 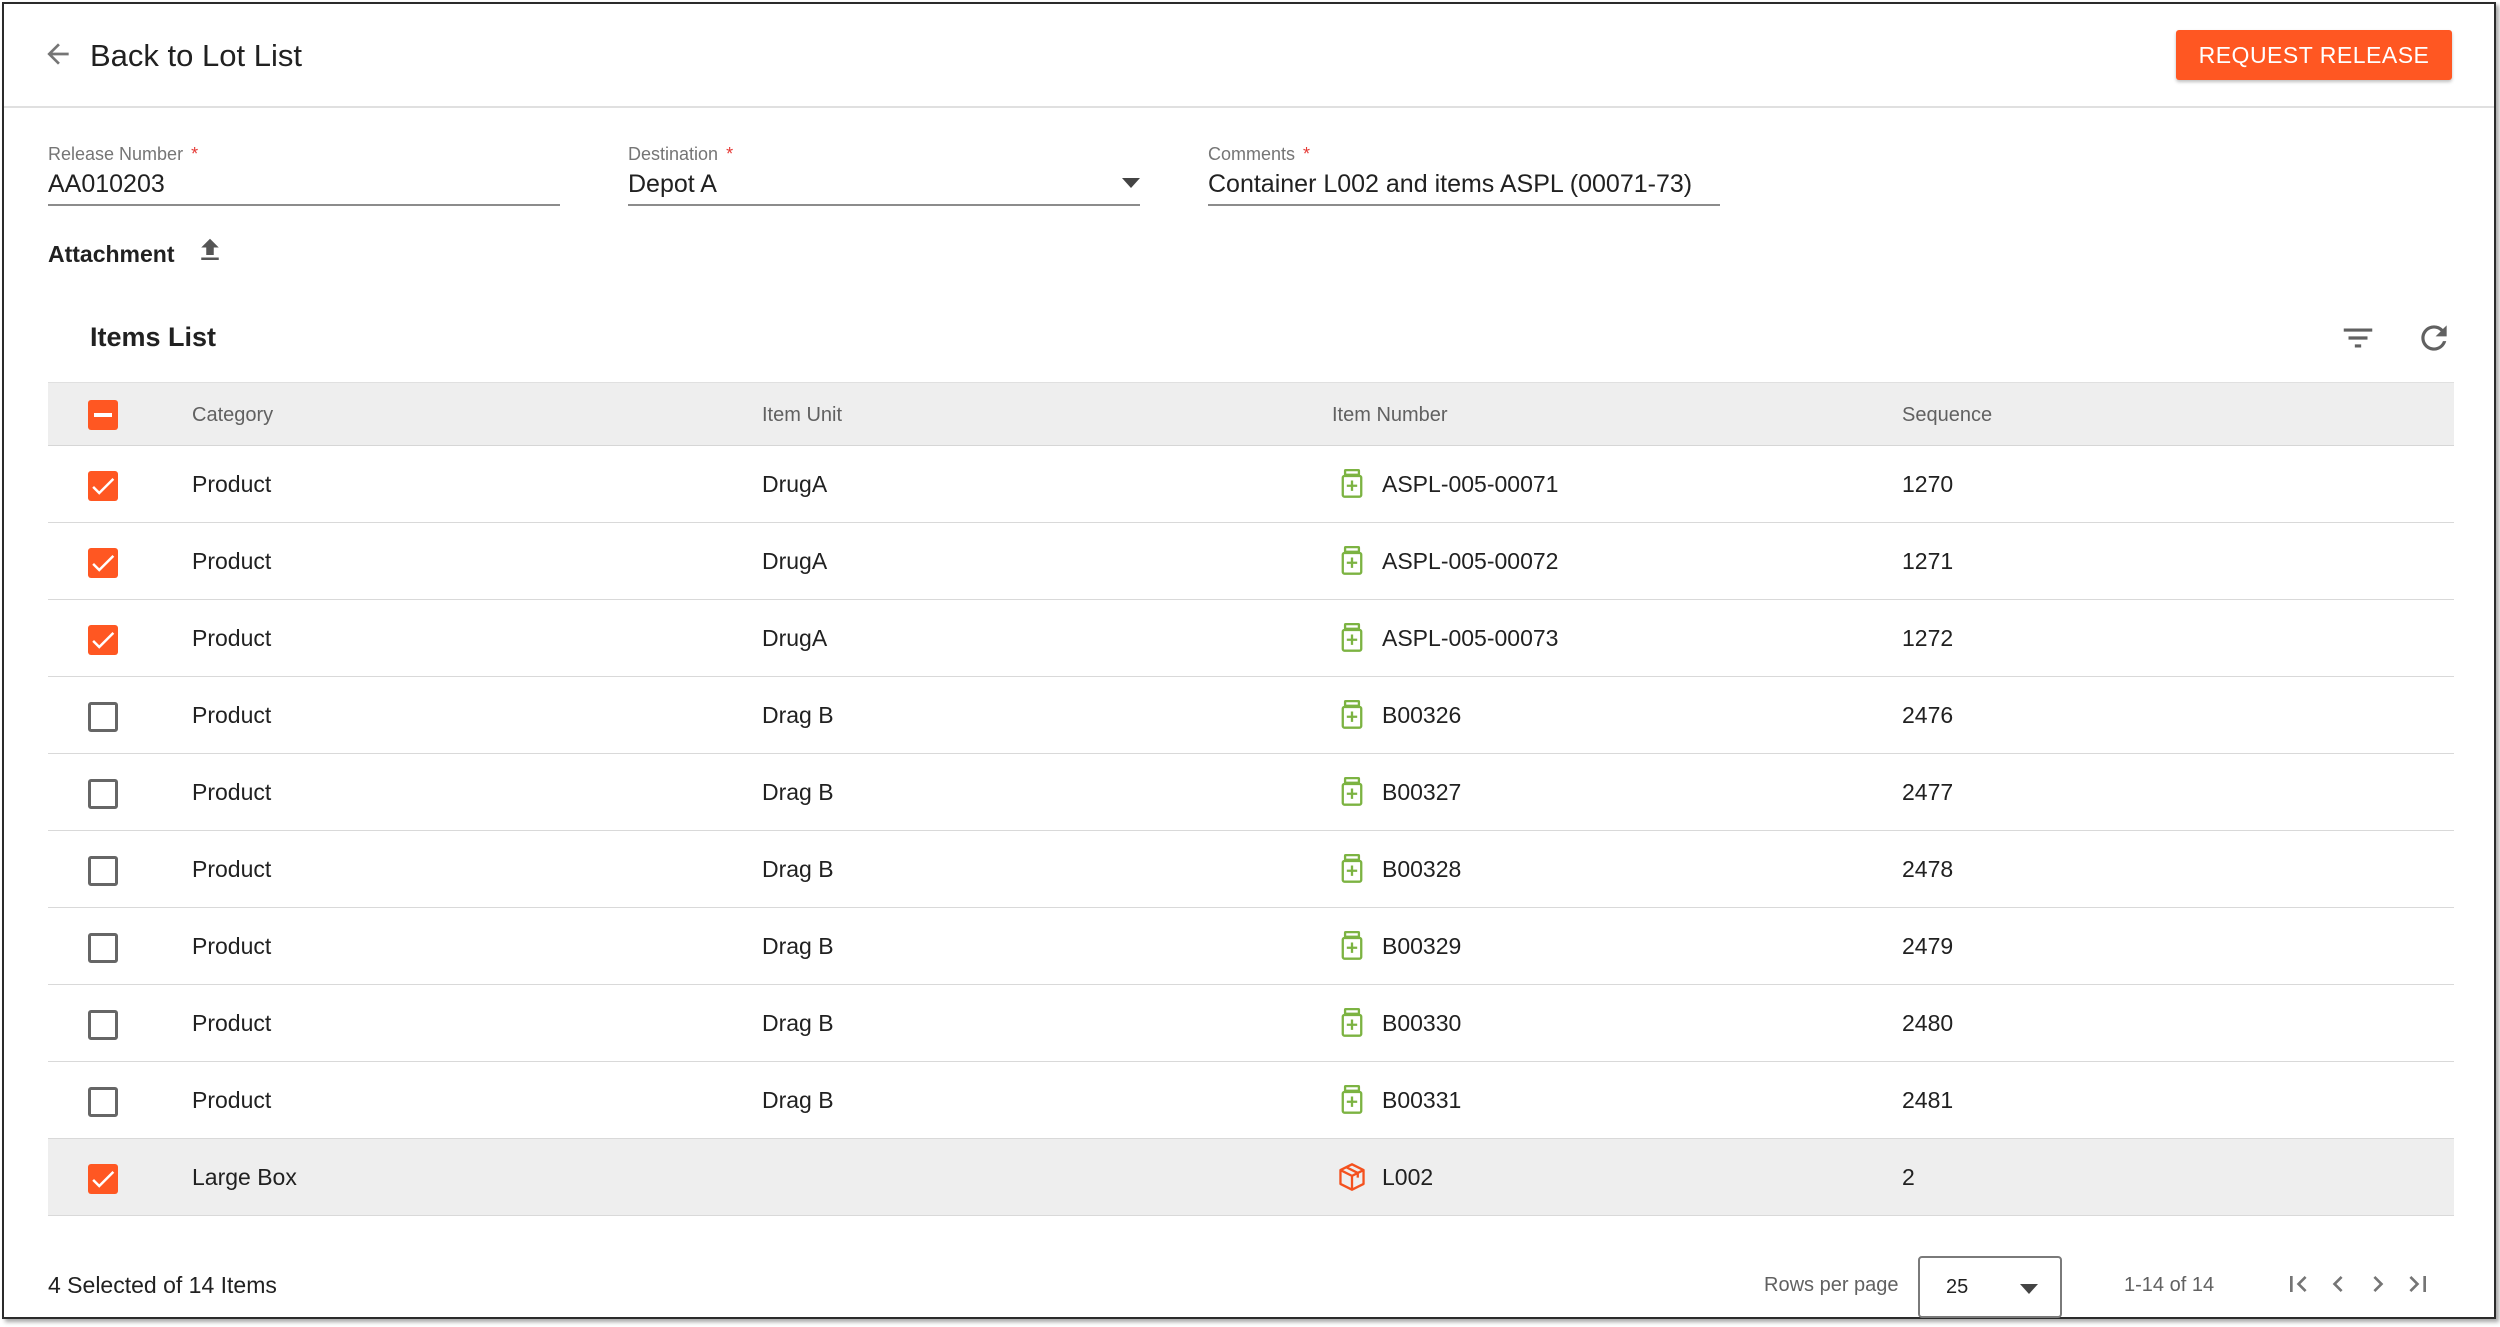 I want to click on cell-item-unit: DrugA, so click(x=795, y=638).